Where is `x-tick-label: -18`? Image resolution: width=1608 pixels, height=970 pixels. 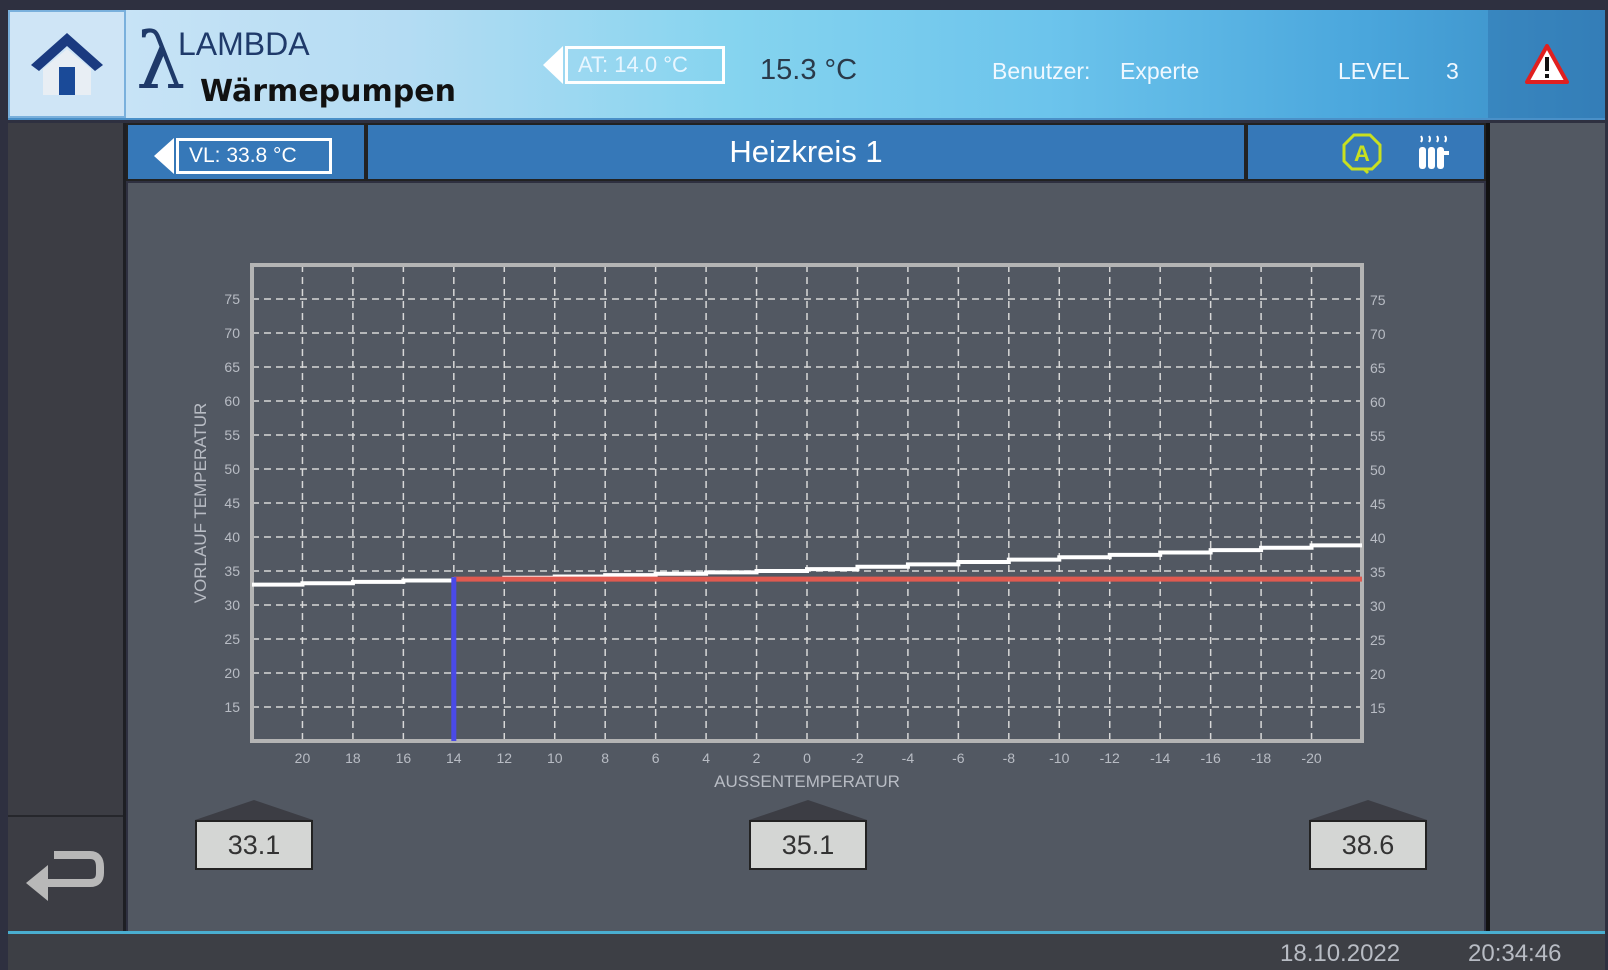 x-tick-label: -18 is located at coordinates (1261, 758).